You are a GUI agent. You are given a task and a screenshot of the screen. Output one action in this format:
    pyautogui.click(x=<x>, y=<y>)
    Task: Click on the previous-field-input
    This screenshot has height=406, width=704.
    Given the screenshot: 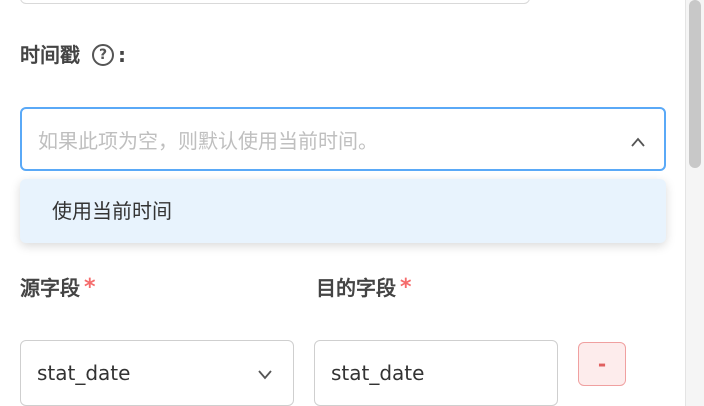 What is the action you would take?
    pyautogui.click(x=275, y=2)
    